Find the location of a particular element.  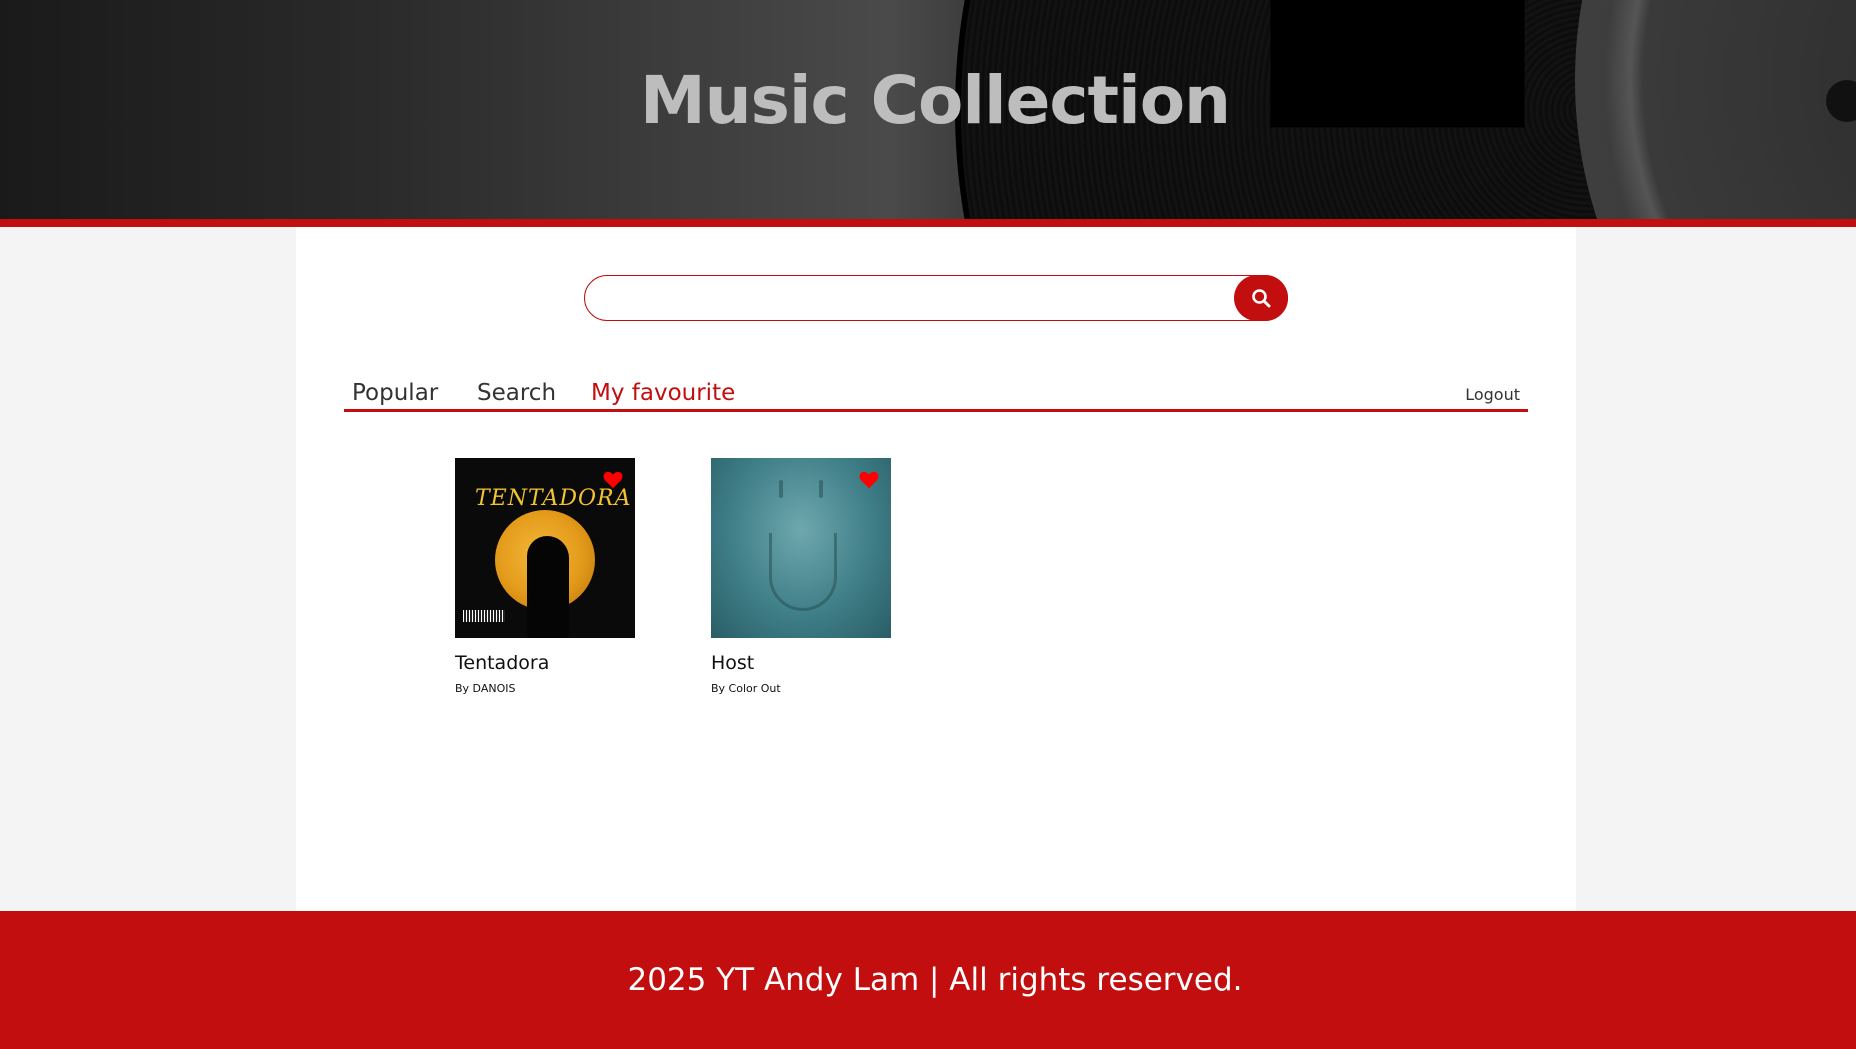

tab-search: Search is located at coordinates (516, 393).